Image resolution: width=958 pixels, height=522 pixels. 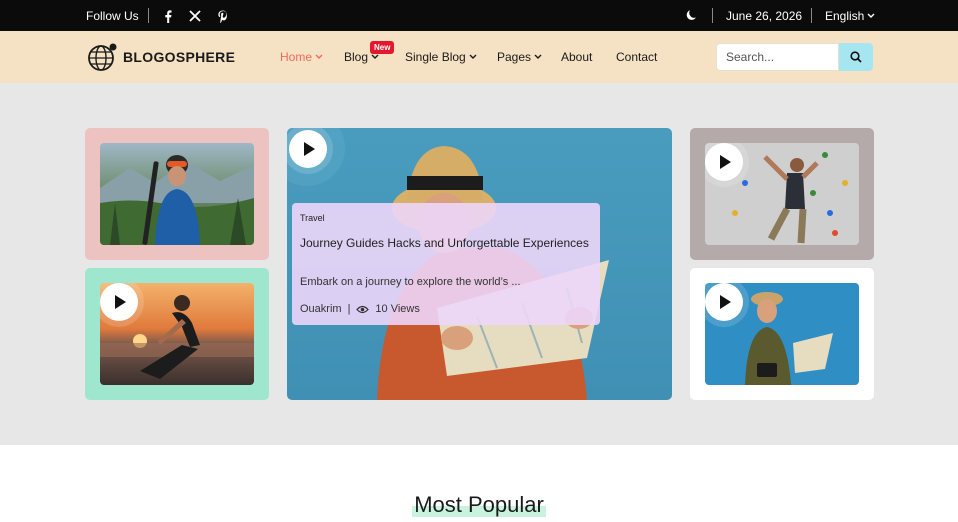 I want to click on current-date: June 26, 2026, so click(x=764, y=16).